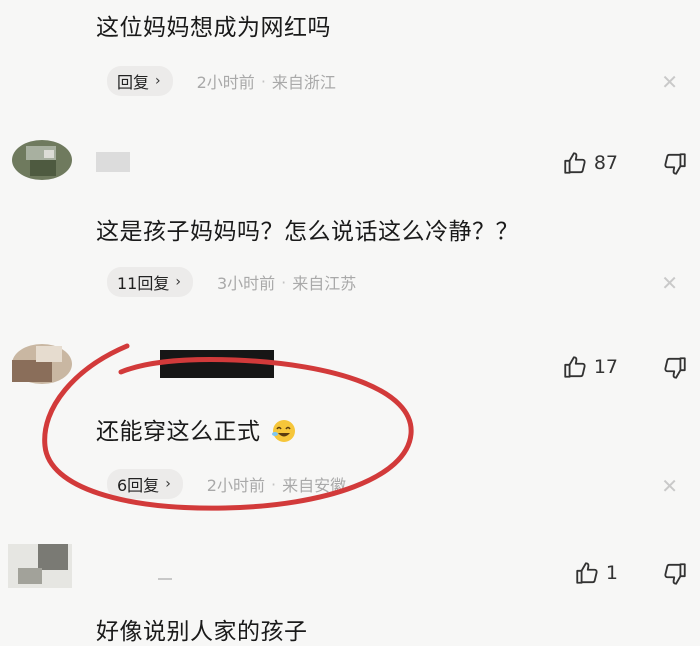 Image resolution: width=700 pixels, height=646 pixels. Describe the element at coordinates (314, 485) in the screenshot. I see `comment-location: 来自安徽` at that location.